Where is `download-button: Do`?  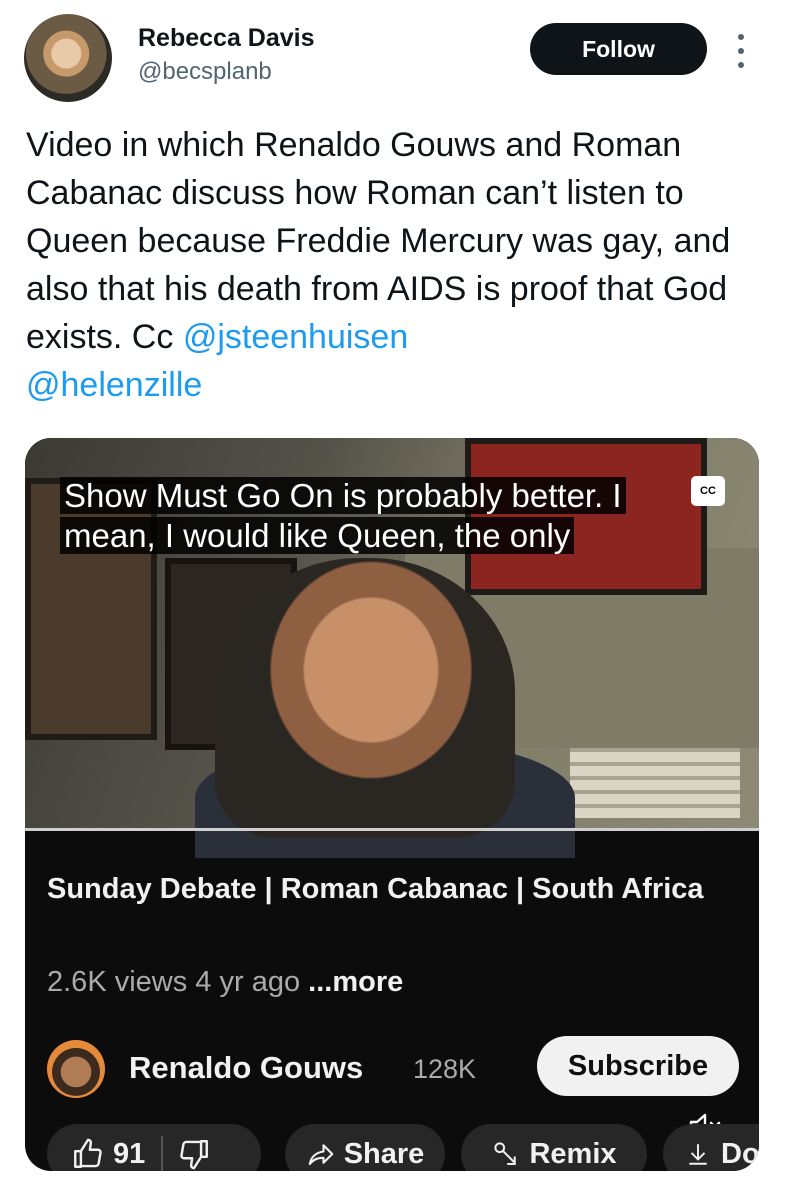 download-button: Do is located at coordinates (711, 1147).